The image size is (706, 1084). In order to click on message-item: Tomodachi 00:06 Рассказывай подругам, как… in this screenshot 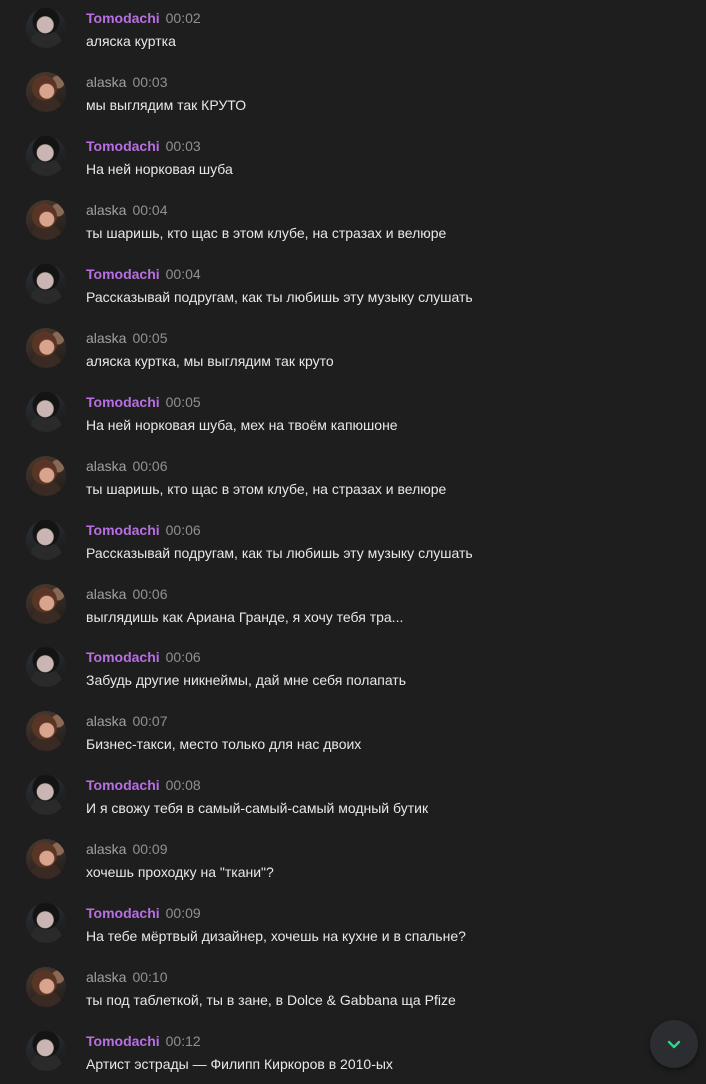, I will do `click(353, 550)`.